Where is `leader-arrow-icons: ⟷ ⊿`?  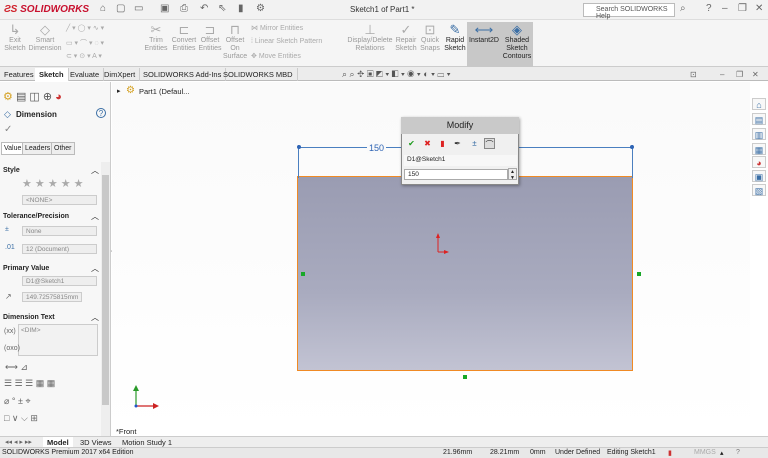
leader-arrow-icons: ⟷ ⊿ is located at coordinates (16, 367).